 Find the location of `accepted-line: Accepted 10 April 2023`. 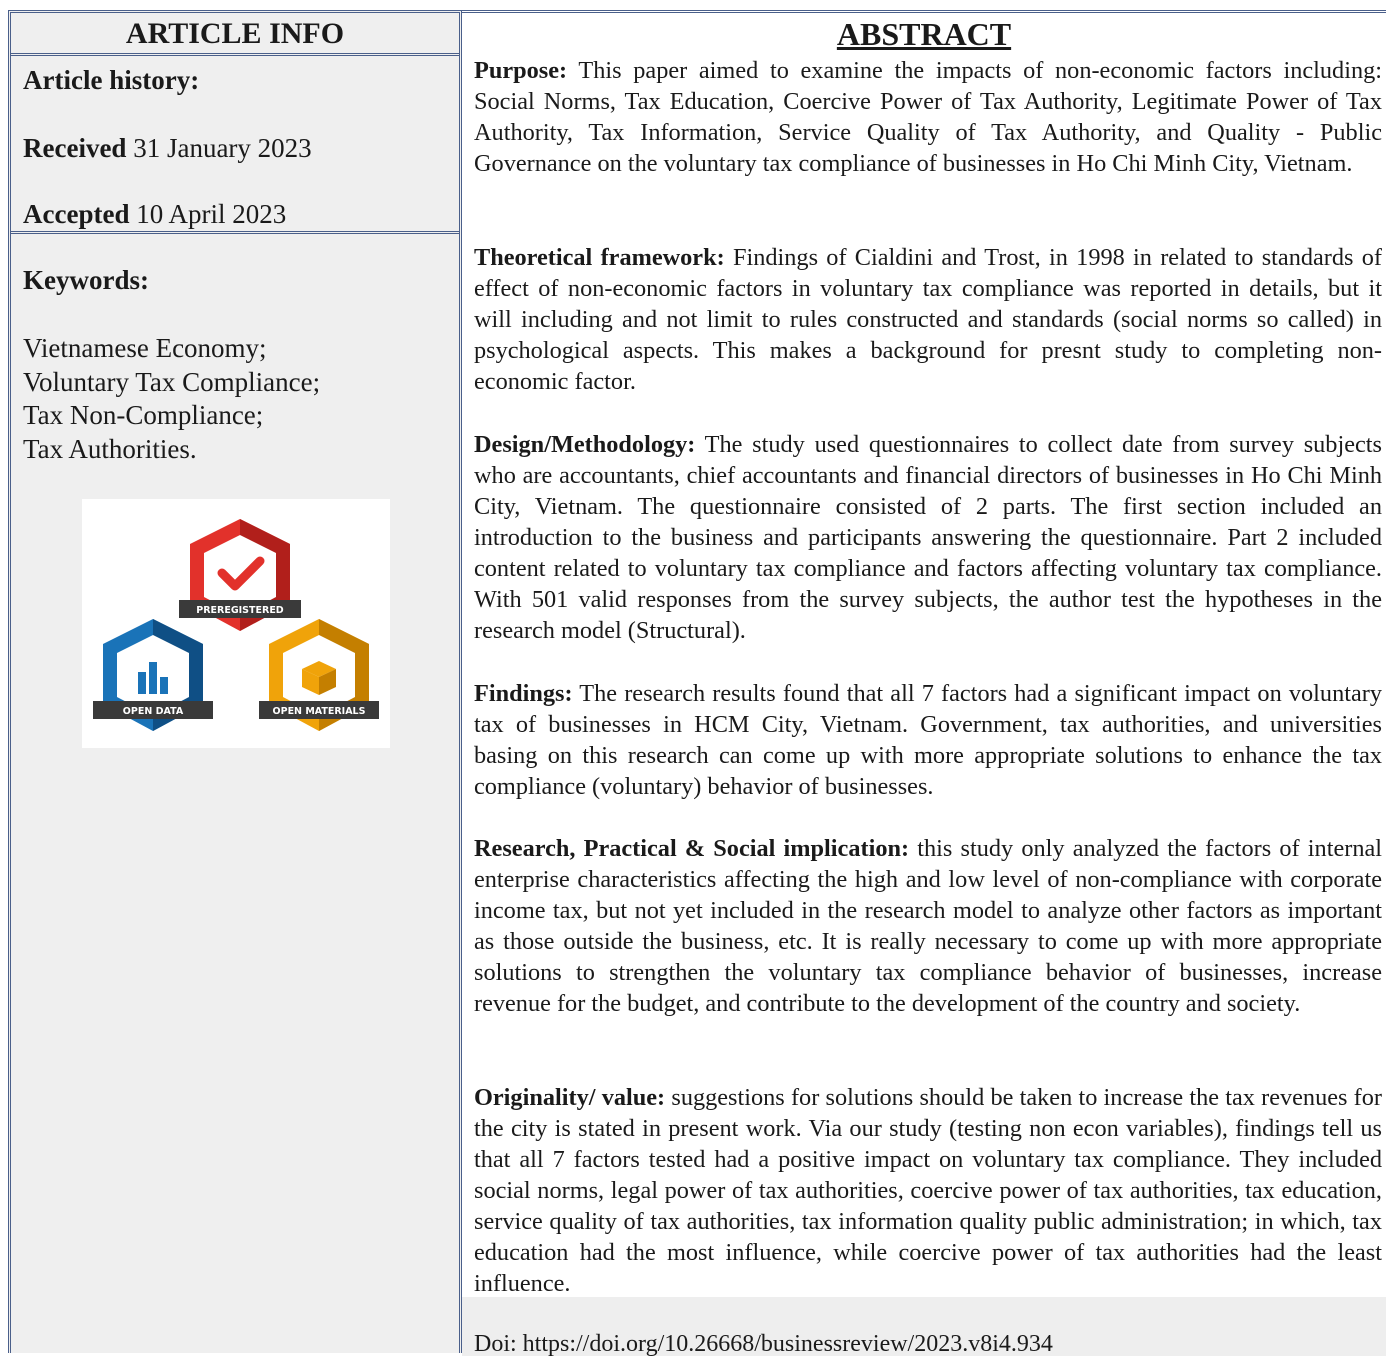

accepted-line: Accepted 10 April 2023 is located at coordinates (154, 214).